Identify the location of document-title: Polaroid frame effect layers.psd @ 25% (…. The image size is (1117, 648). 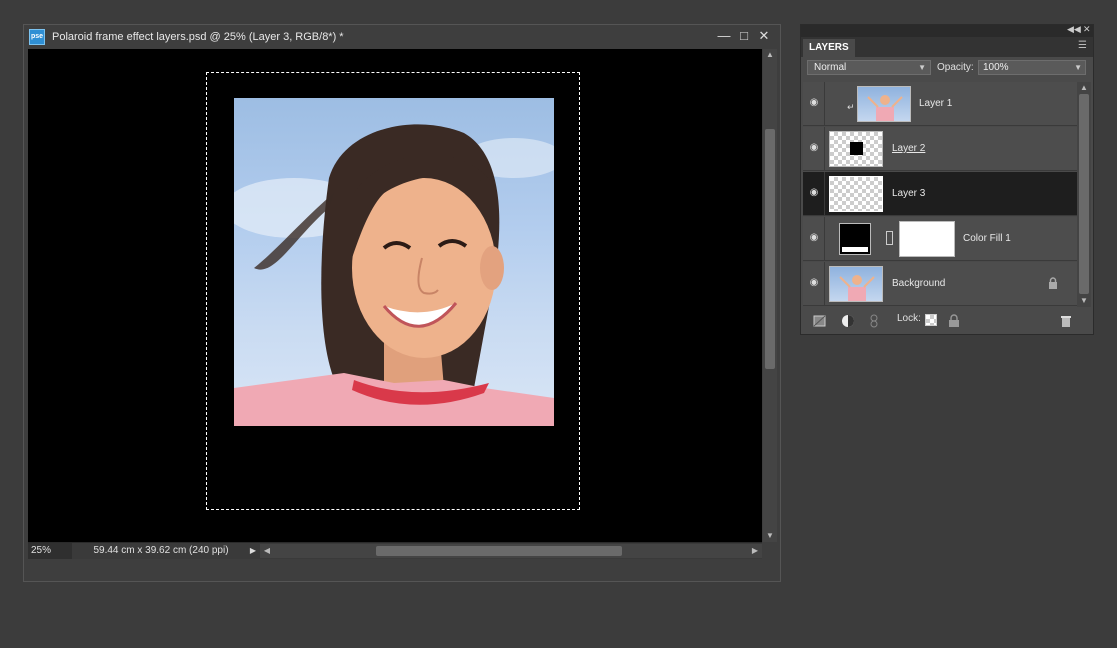
(198, 37).